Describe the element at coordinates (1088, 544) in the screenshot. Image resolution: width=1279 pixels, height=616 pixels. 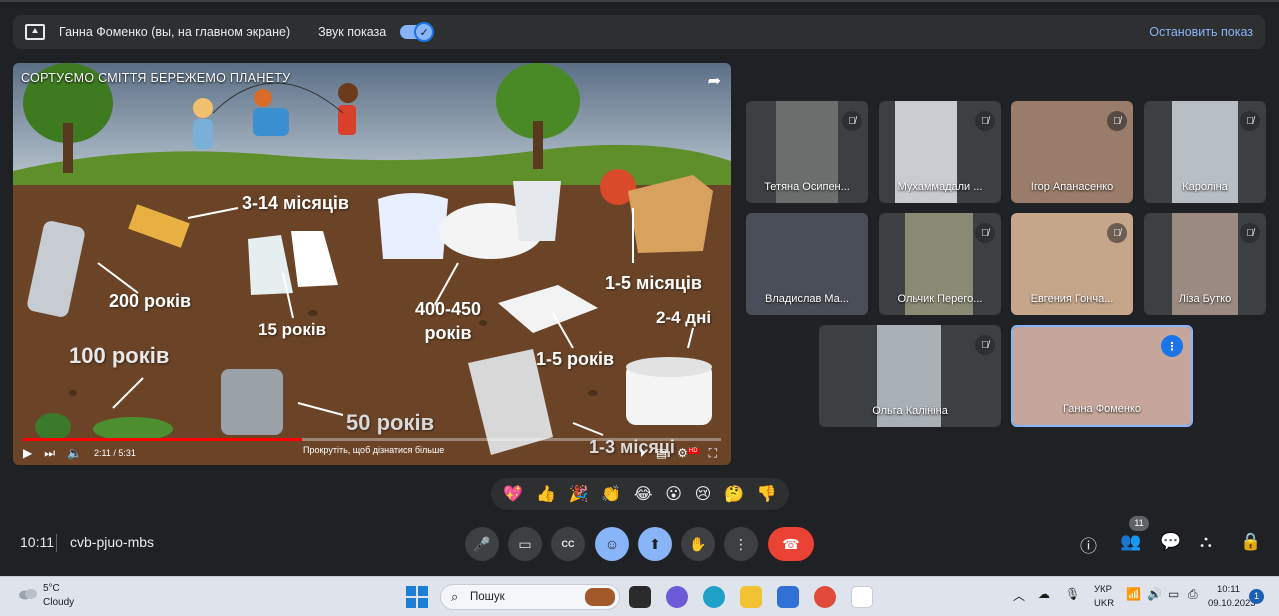
I see `info-icon: ⓘ` at that location.